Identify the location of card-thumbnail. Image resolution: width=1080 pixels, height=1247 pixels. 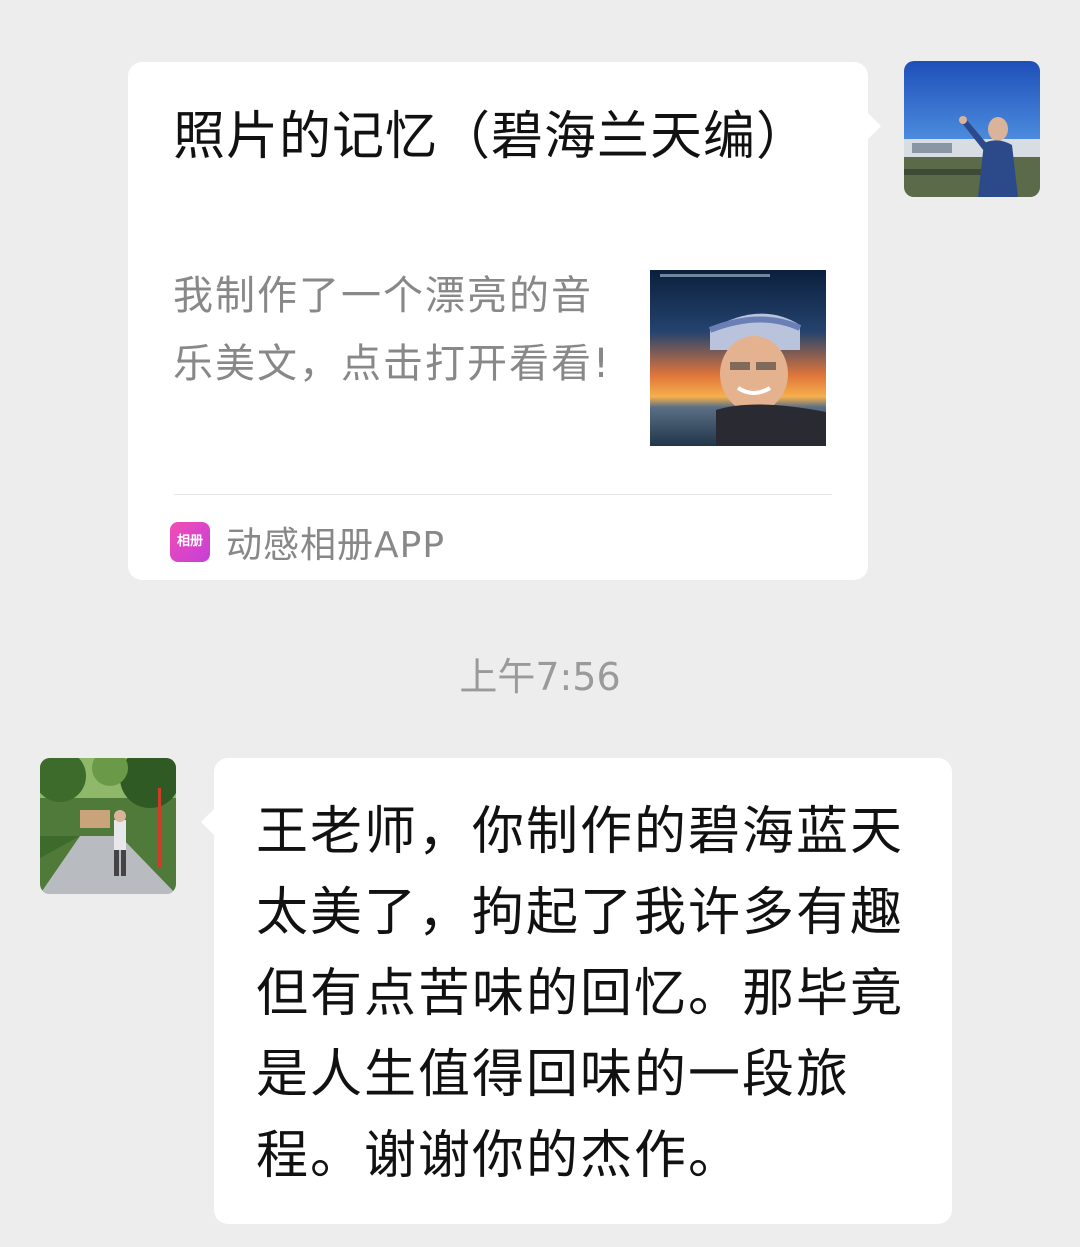
(738, 358).